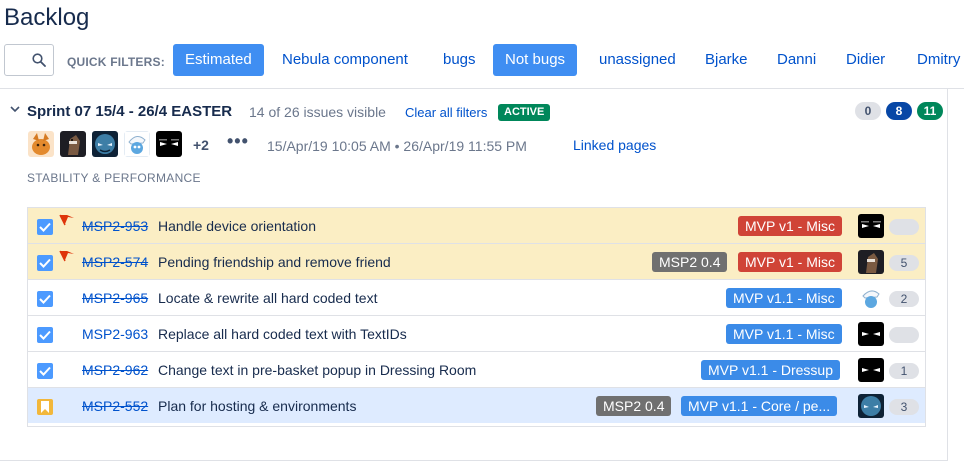  Describe the element at coordinates (130, 111) in the screenshot. I see `sprint-name: Sprint 07 15/4 - 26/4 EASTER` at that location.